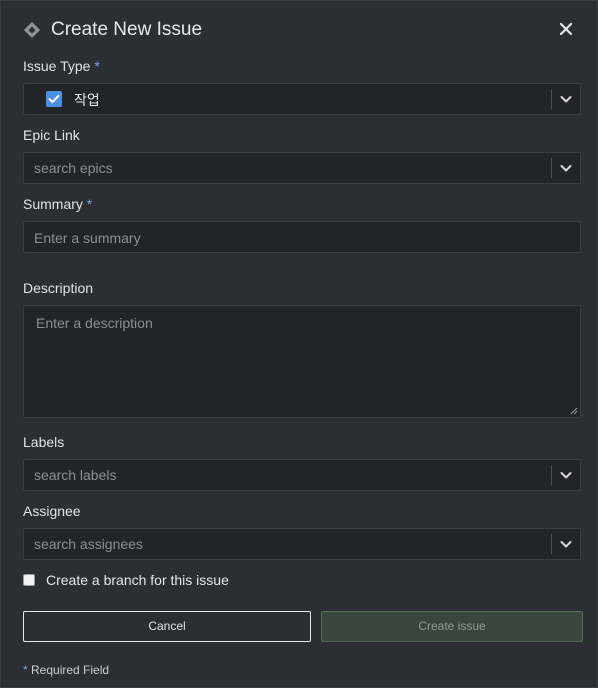  I want to click on dialog-title: Create New Issue, so click(127, 29).